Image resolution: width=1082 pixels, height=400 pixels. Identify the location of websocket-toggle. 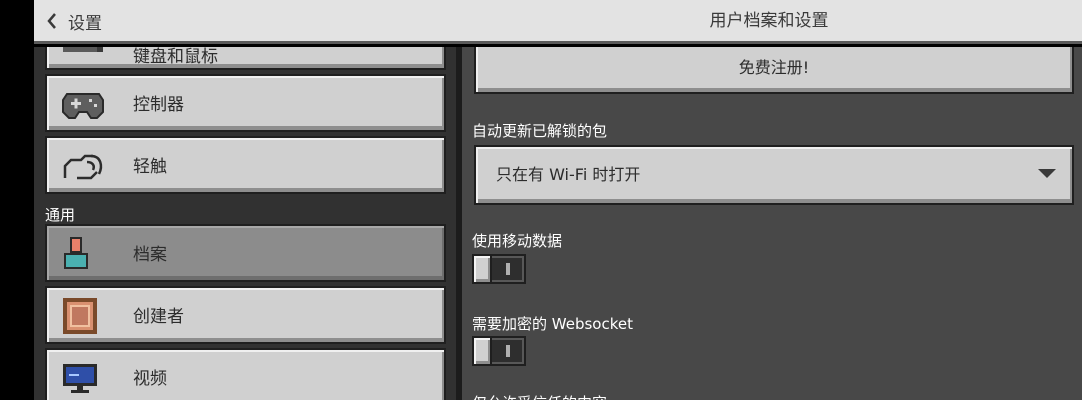
(499, 351).